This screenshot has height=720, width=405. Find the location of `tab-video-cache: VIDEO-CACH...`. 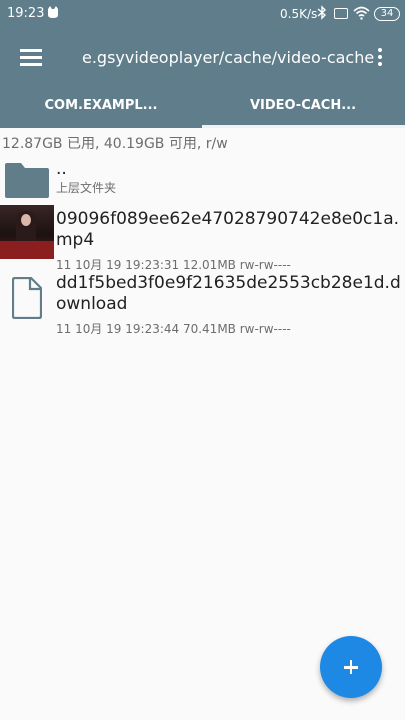

tab-video-cache: VIDEO-CACH... is located at coordinates (303, 108).